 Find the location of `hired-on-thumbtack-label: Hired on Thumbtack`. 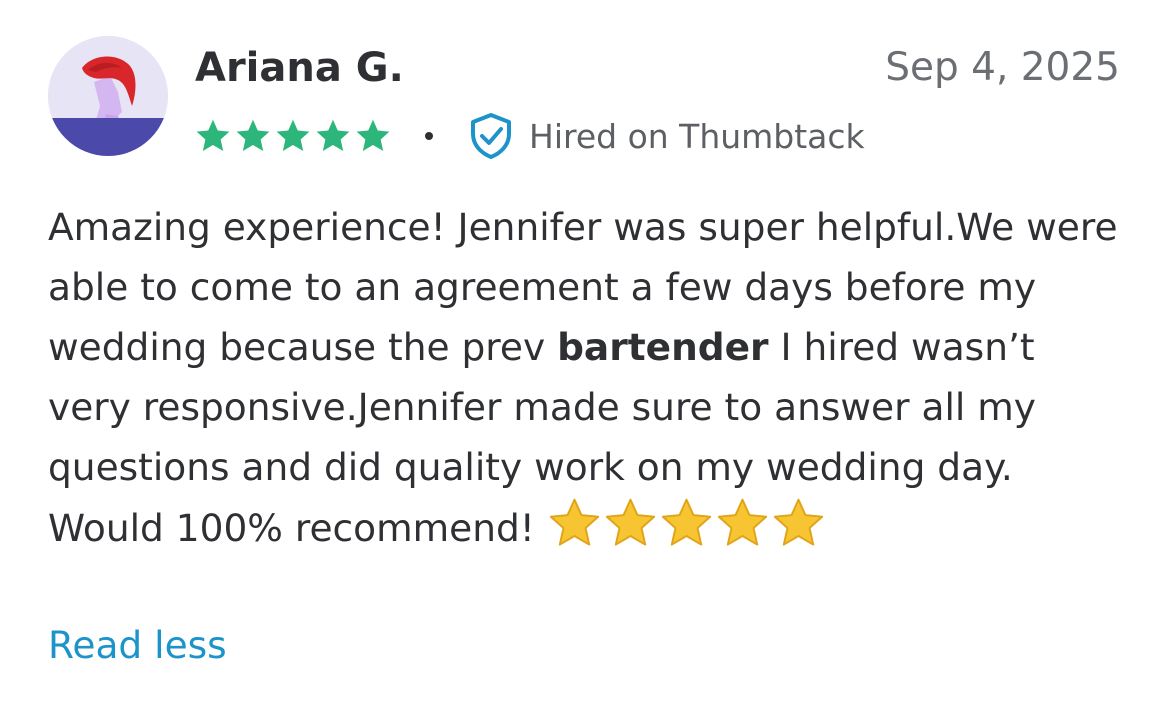

hired-on-thumbtack-label: Hired on Thumbtack is located at coordinates (697, 136).